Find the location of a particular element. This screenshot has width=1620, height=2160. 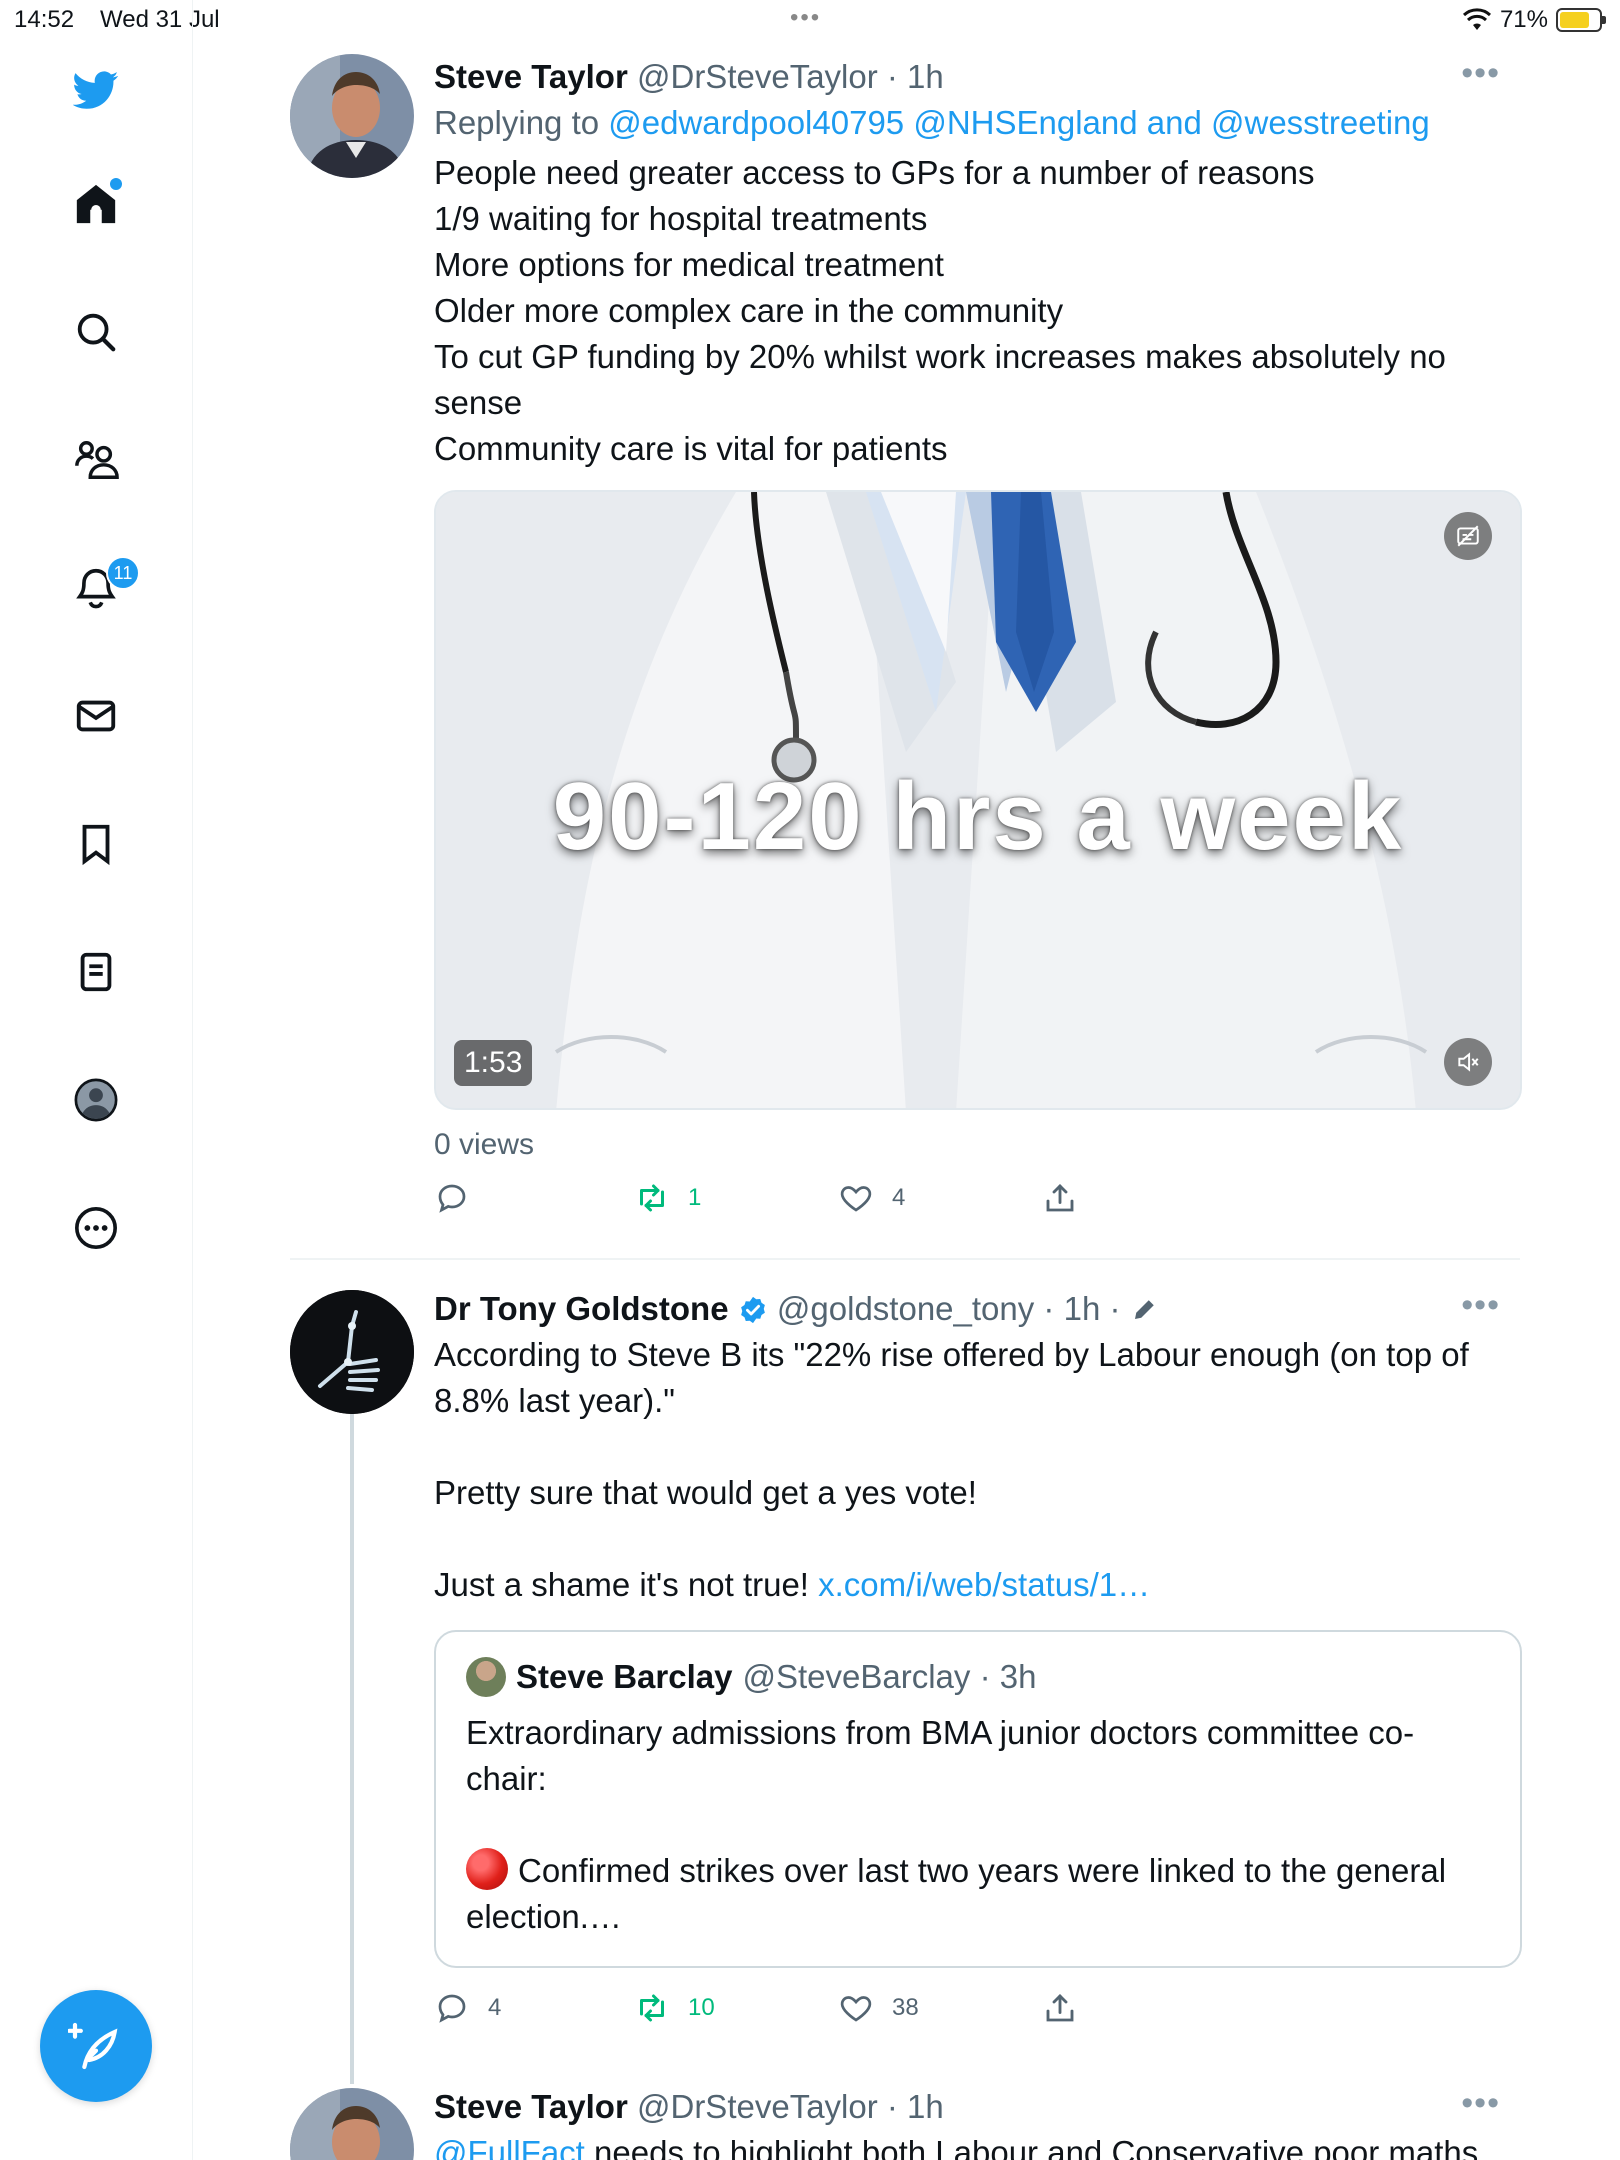

quoted-author-meta: @SteveBarclay · 3h is located at coordinates (889, 1677).